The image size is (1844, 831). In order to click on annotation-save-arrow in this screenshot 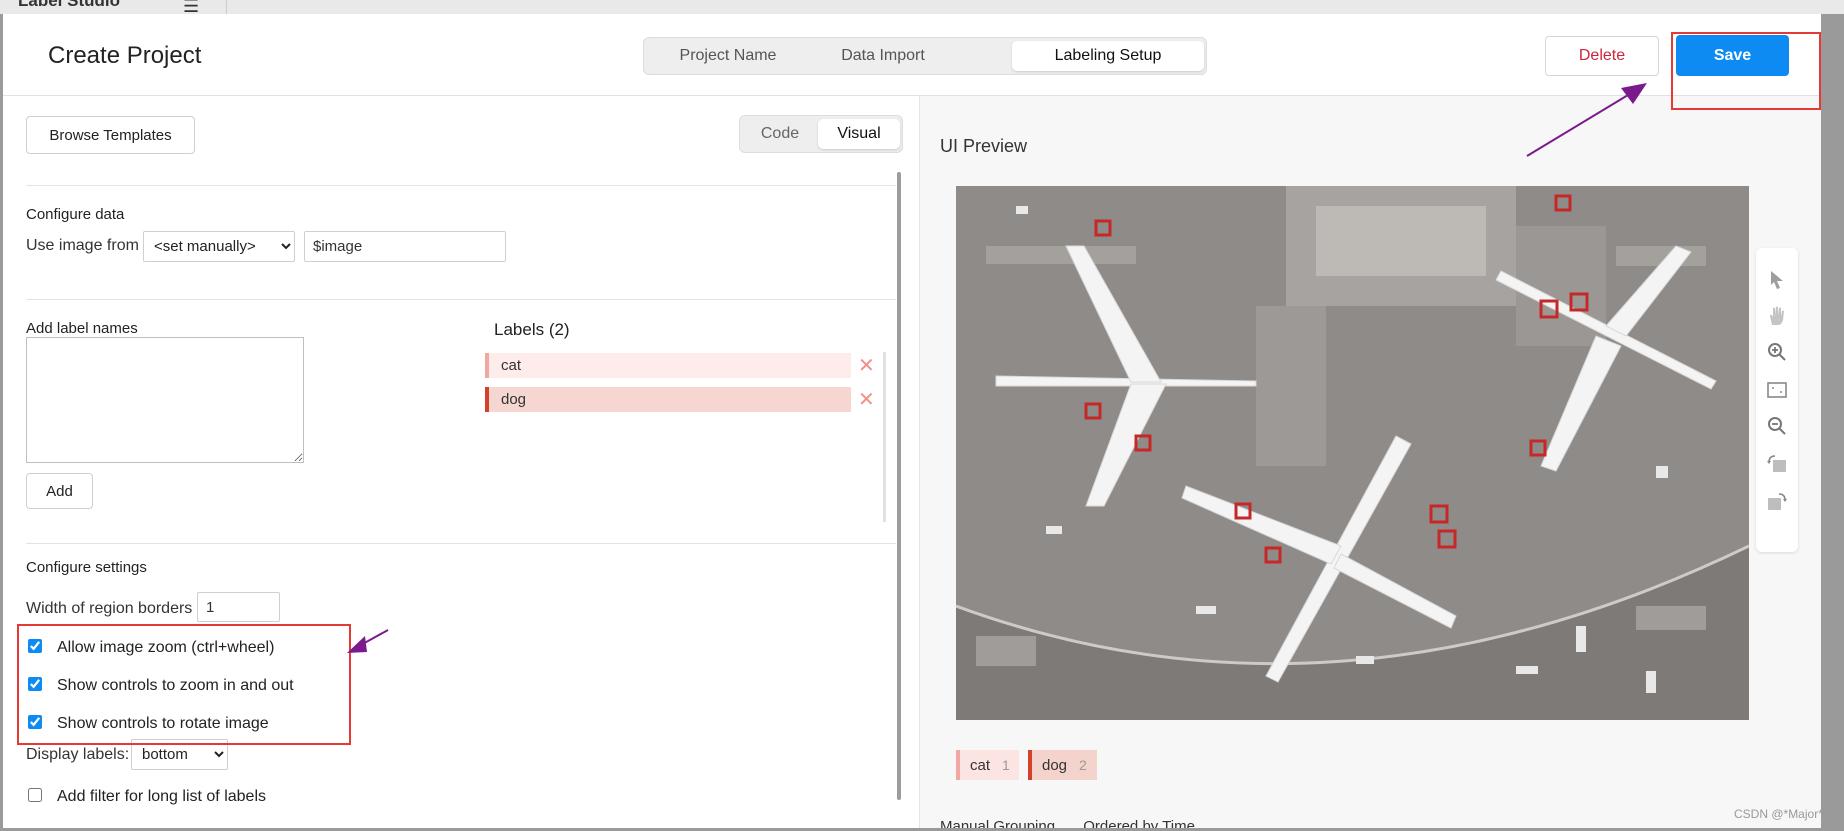, I will do `click(1586, 120)`.